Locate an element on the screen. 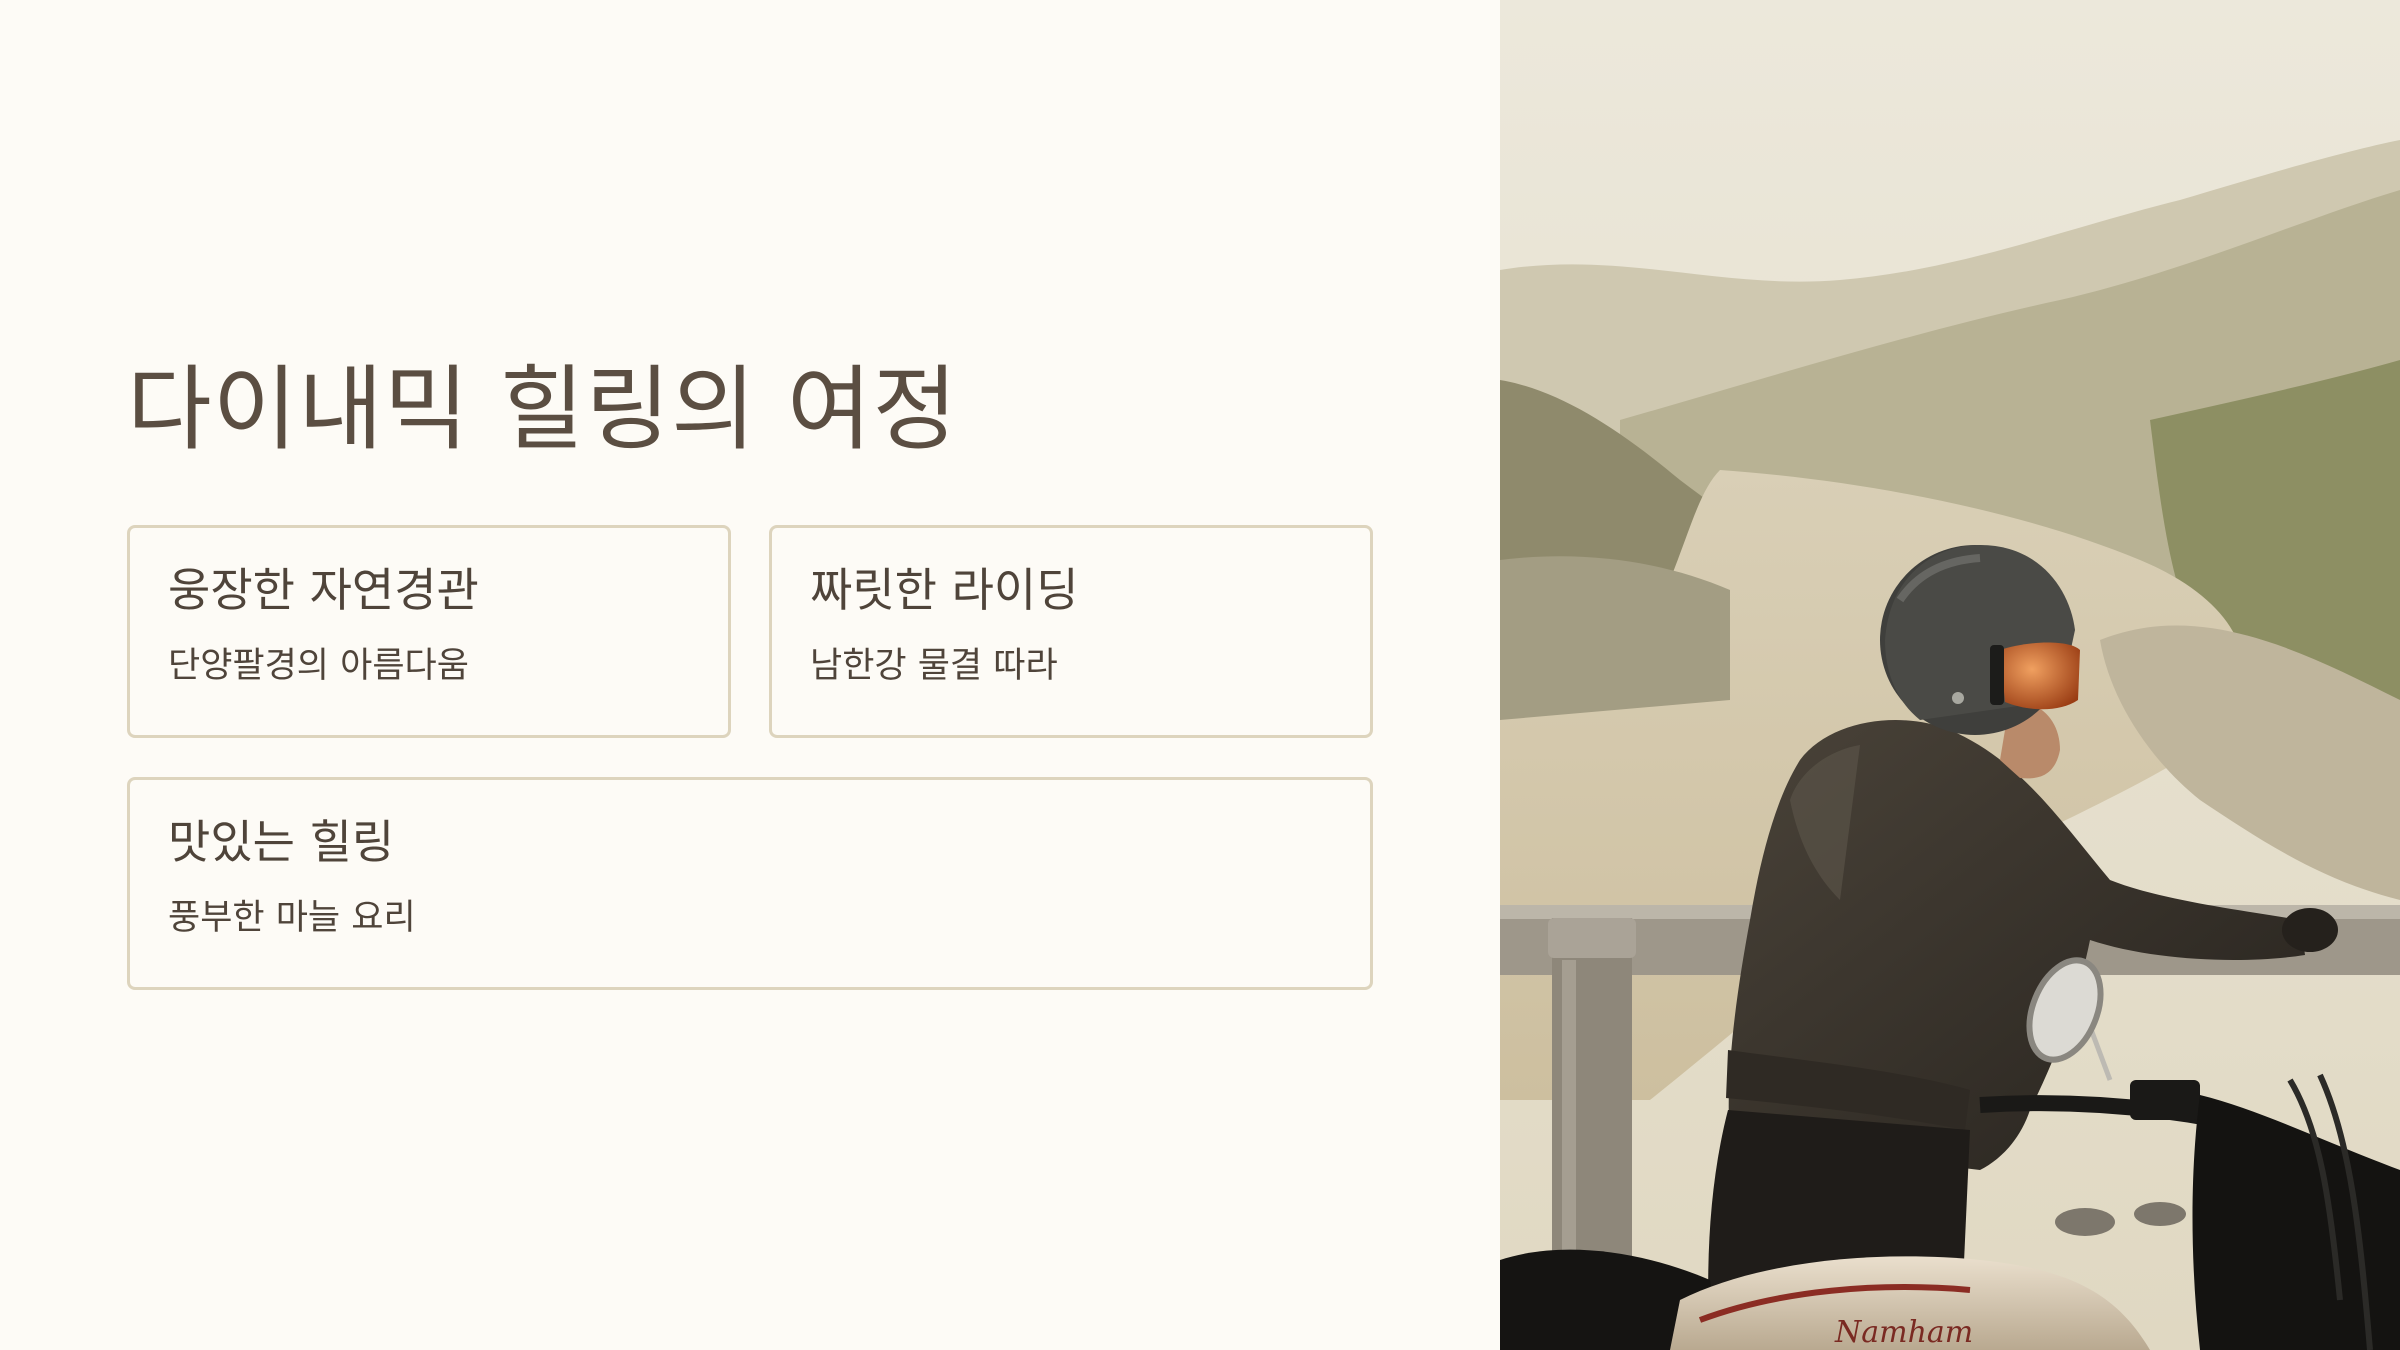  card-title: 짜릿한 라이딩 is located at coordinates (944, 590).